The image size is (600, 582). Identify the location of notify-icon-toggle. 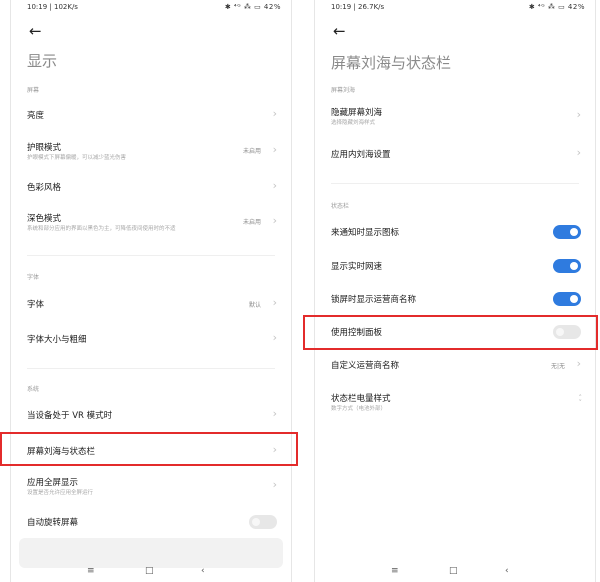
(567, 232).